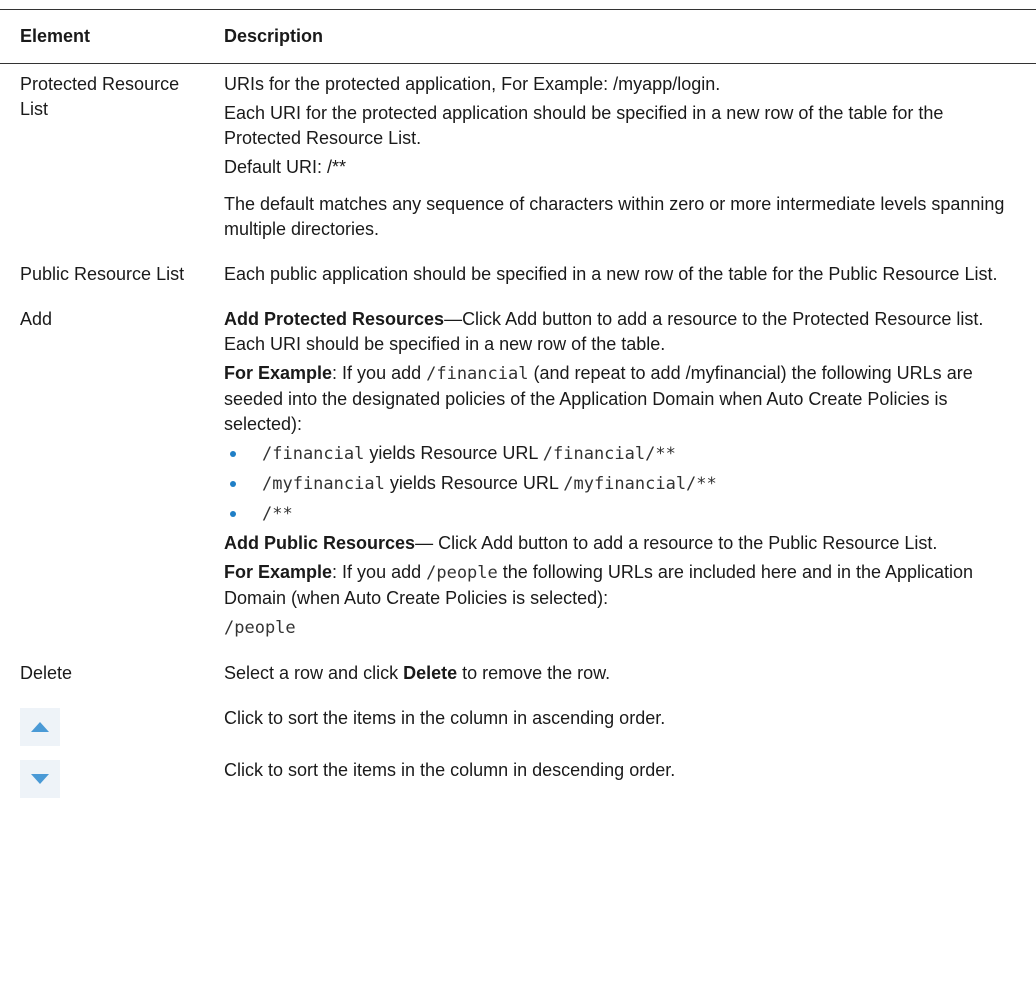  What do you see at coordinates (430, 673) in the screenshot?
I see `delete-bold: Delete` at bounding box center [430, 673].